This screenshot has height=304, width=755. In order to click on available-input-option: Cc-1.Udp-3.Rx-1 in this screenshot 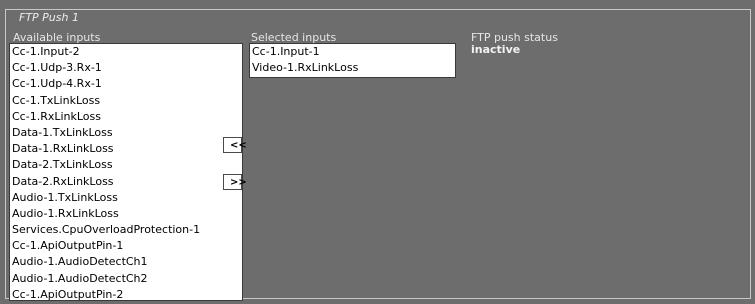, I will do `click(126, 68)`.